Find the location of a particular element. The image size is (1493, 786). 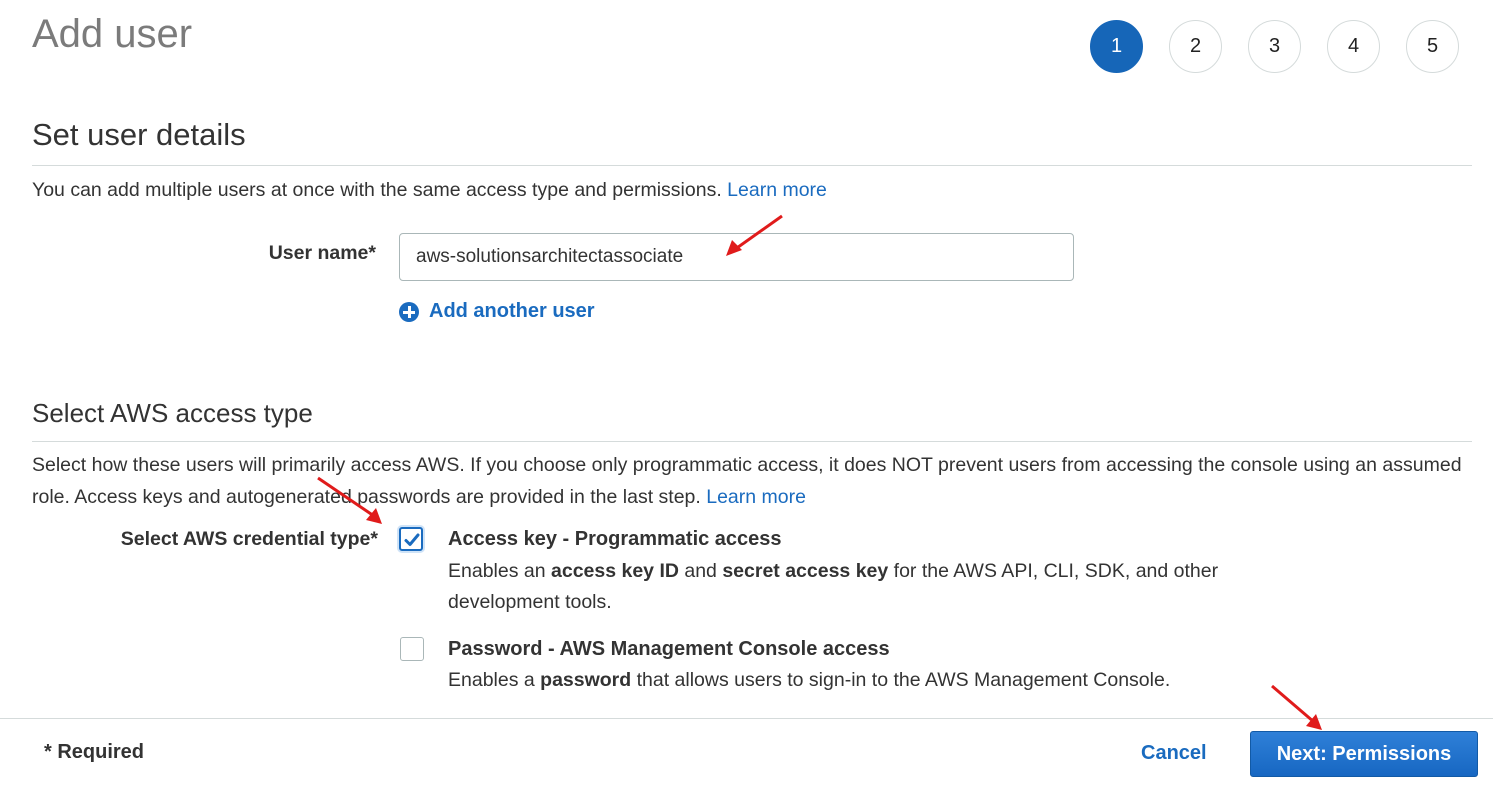

step-3: 3 is located at coordinates (1274, 46).